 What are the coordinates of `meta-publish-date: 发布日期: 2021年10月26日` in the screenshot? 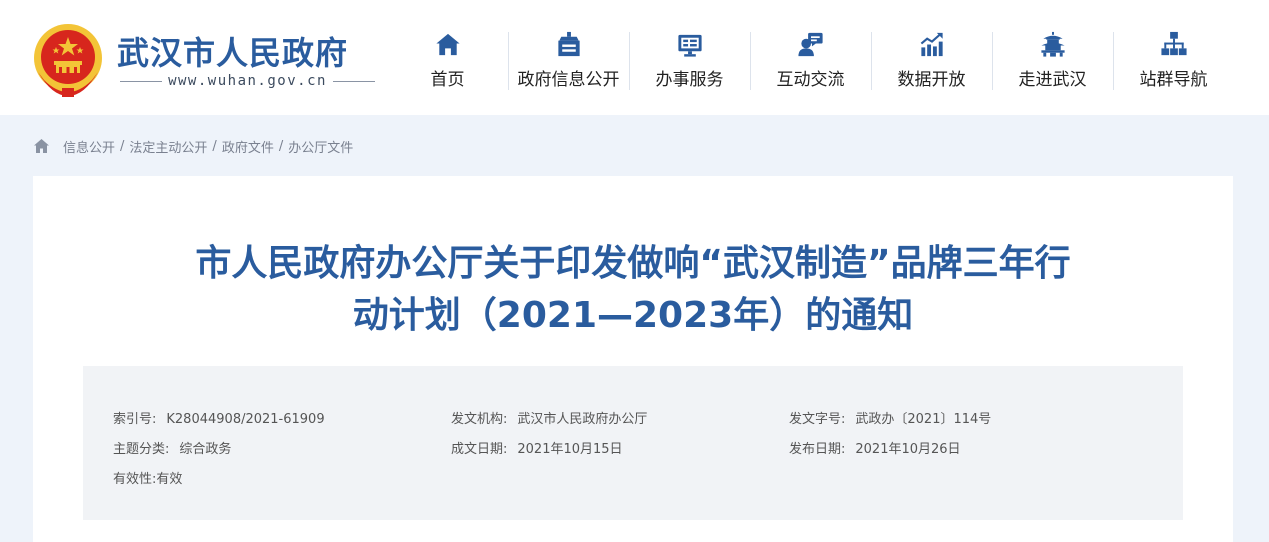 It's located at (875, 447).